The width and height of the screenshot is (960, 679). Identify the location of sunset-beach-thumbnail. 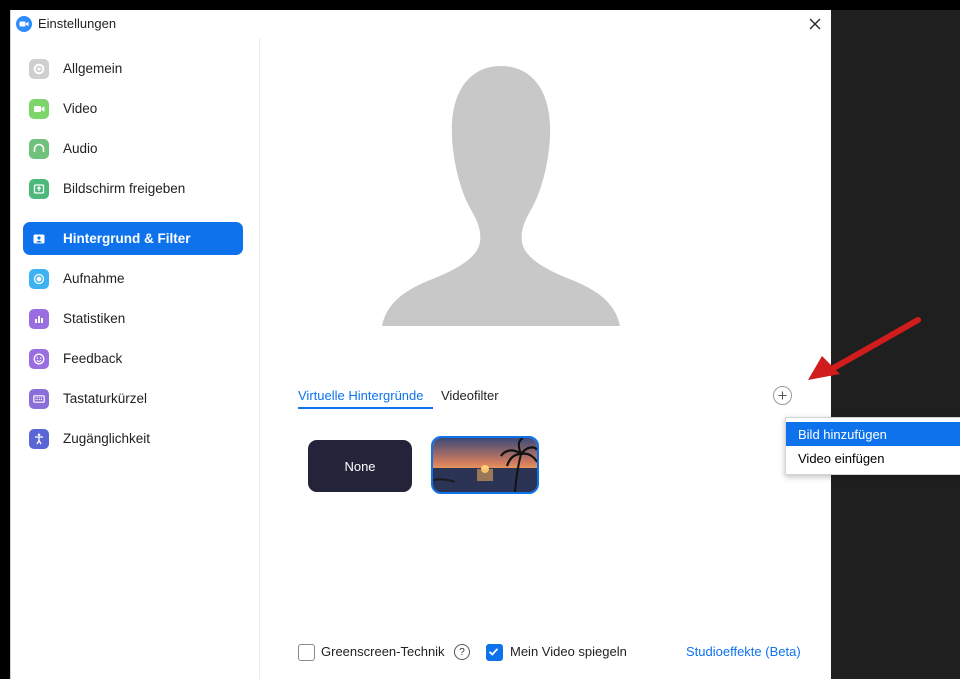
(485, 465).